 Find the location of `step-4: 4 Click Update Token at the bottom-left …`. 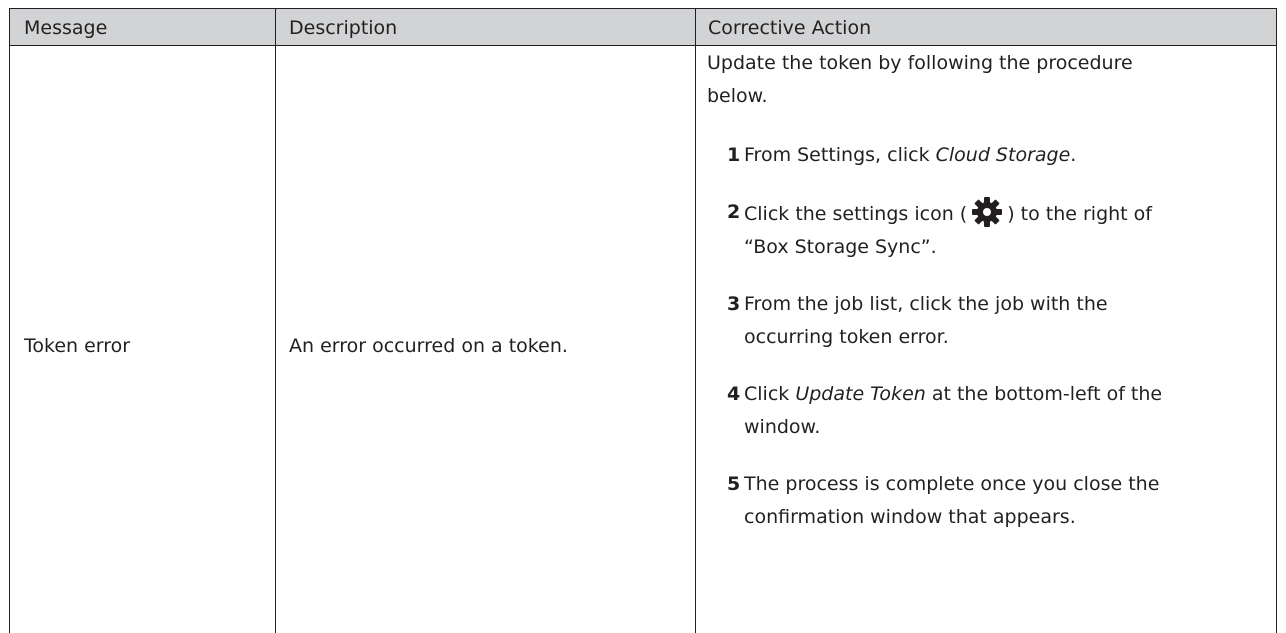

step-4: 4 Click Update Token at the bottom-left … is located at coordinates (977, 411).